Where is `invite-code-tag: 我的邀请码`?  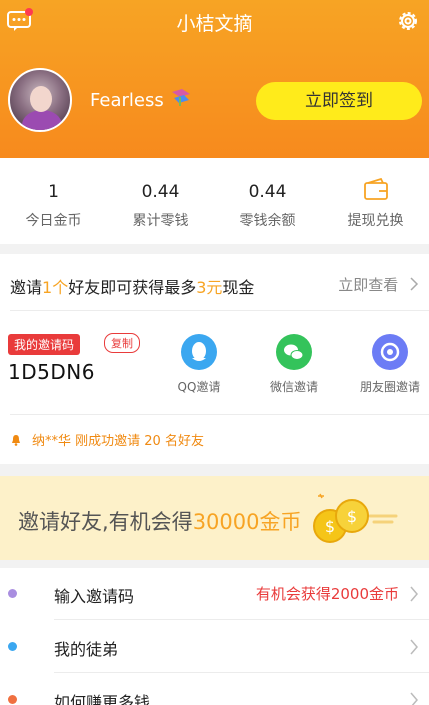 invite-code-tag: 我的邀请码 is located at coordinates (44, 344).